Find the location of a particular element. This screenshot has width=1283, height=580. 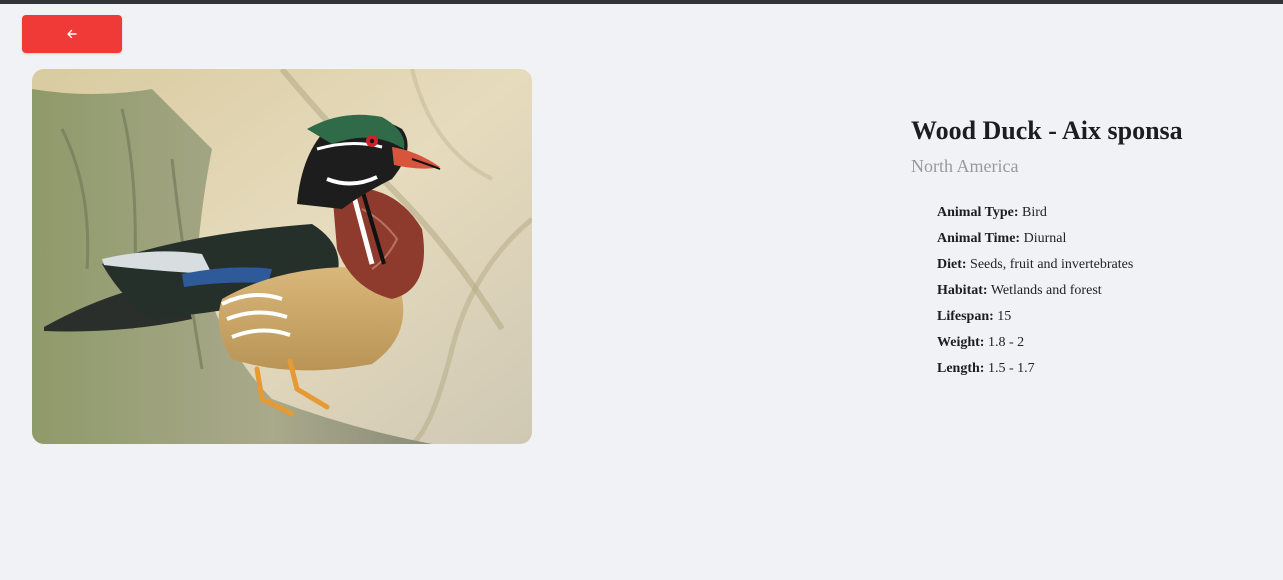

fact-value: Diurnal is located at coordinates (1045, 238).